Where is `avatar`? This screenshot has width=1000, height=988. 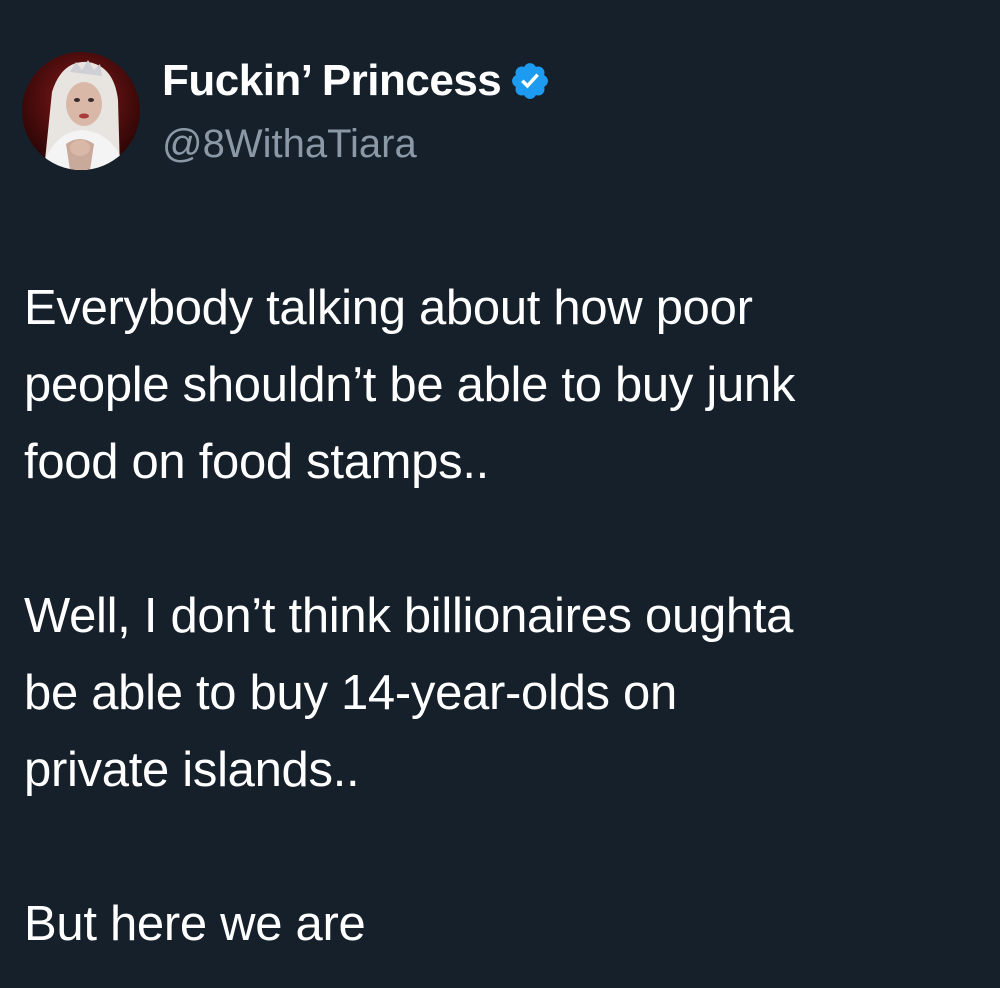
avatar is located at coordinates (81, 111).